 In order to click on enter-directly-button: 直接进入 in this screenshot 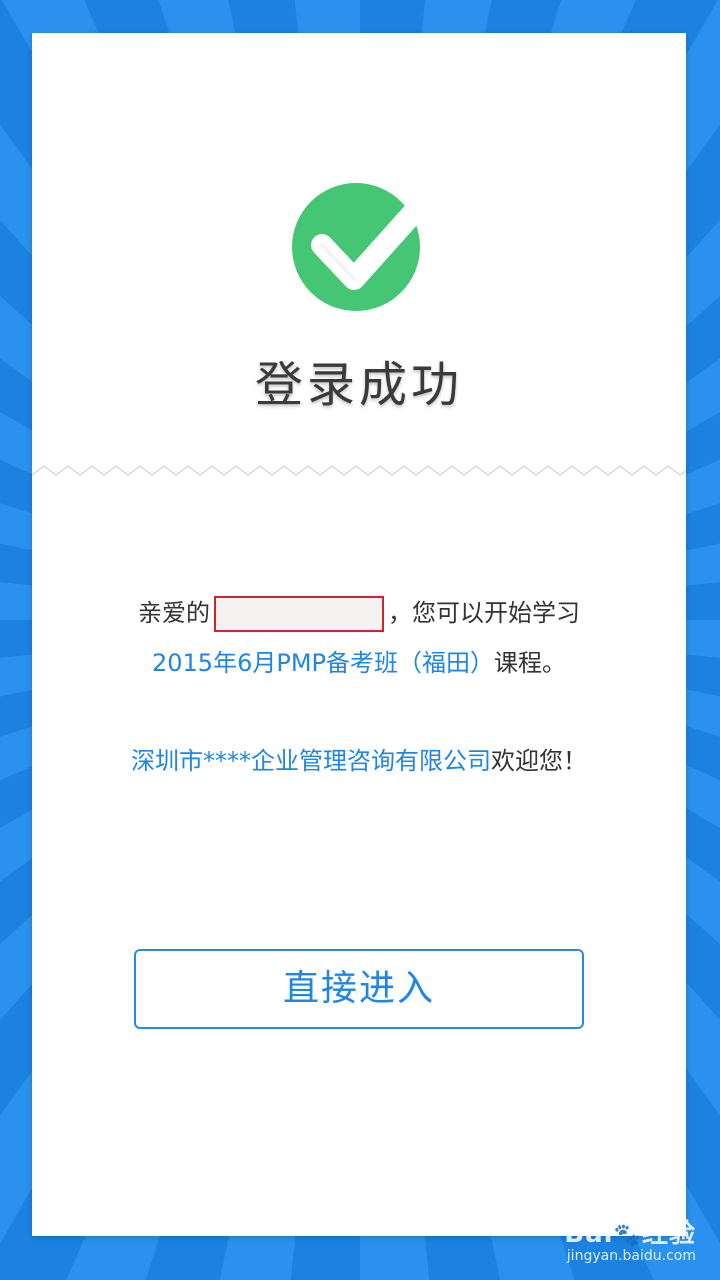, I will do `click(359, 989)`.